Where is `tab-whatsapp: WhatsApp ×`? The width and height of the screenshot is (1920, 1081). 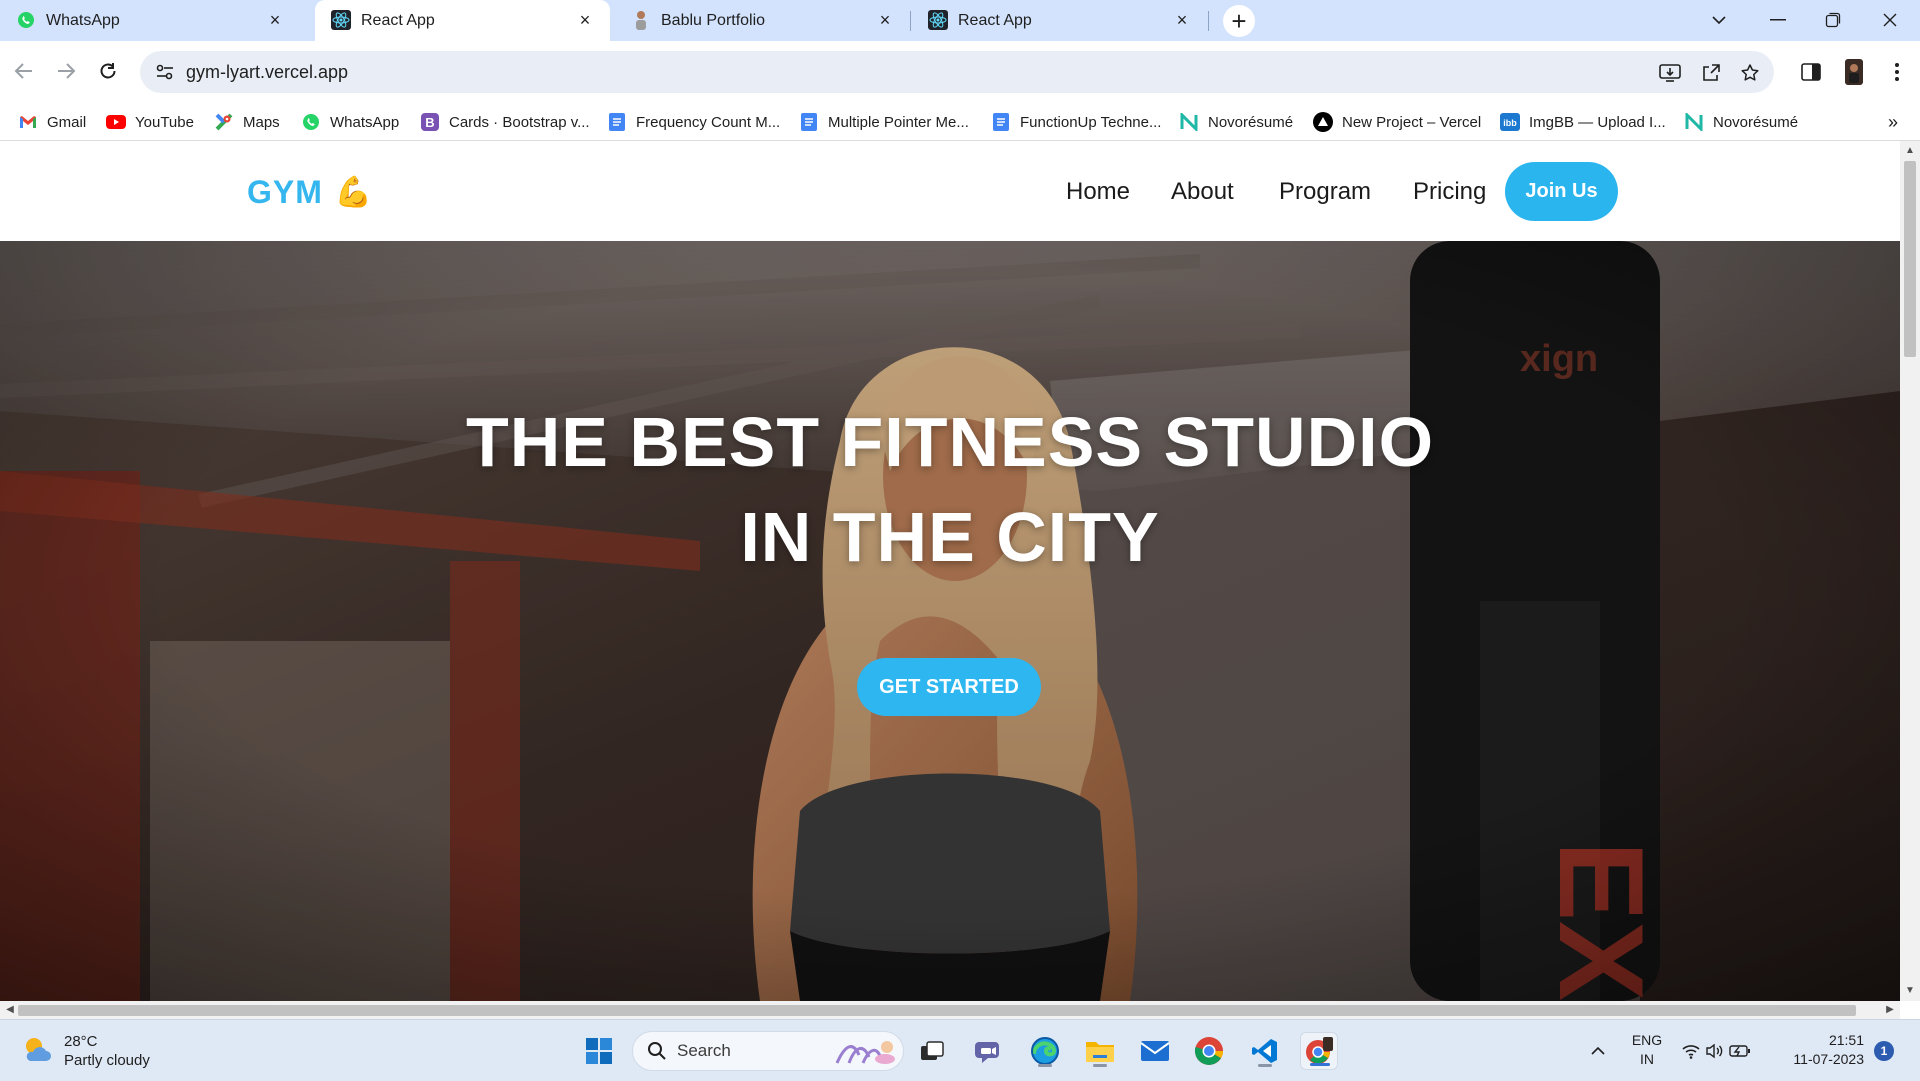 tab-whatsapp: WhatsApp × is located at coordinates (150, 20).